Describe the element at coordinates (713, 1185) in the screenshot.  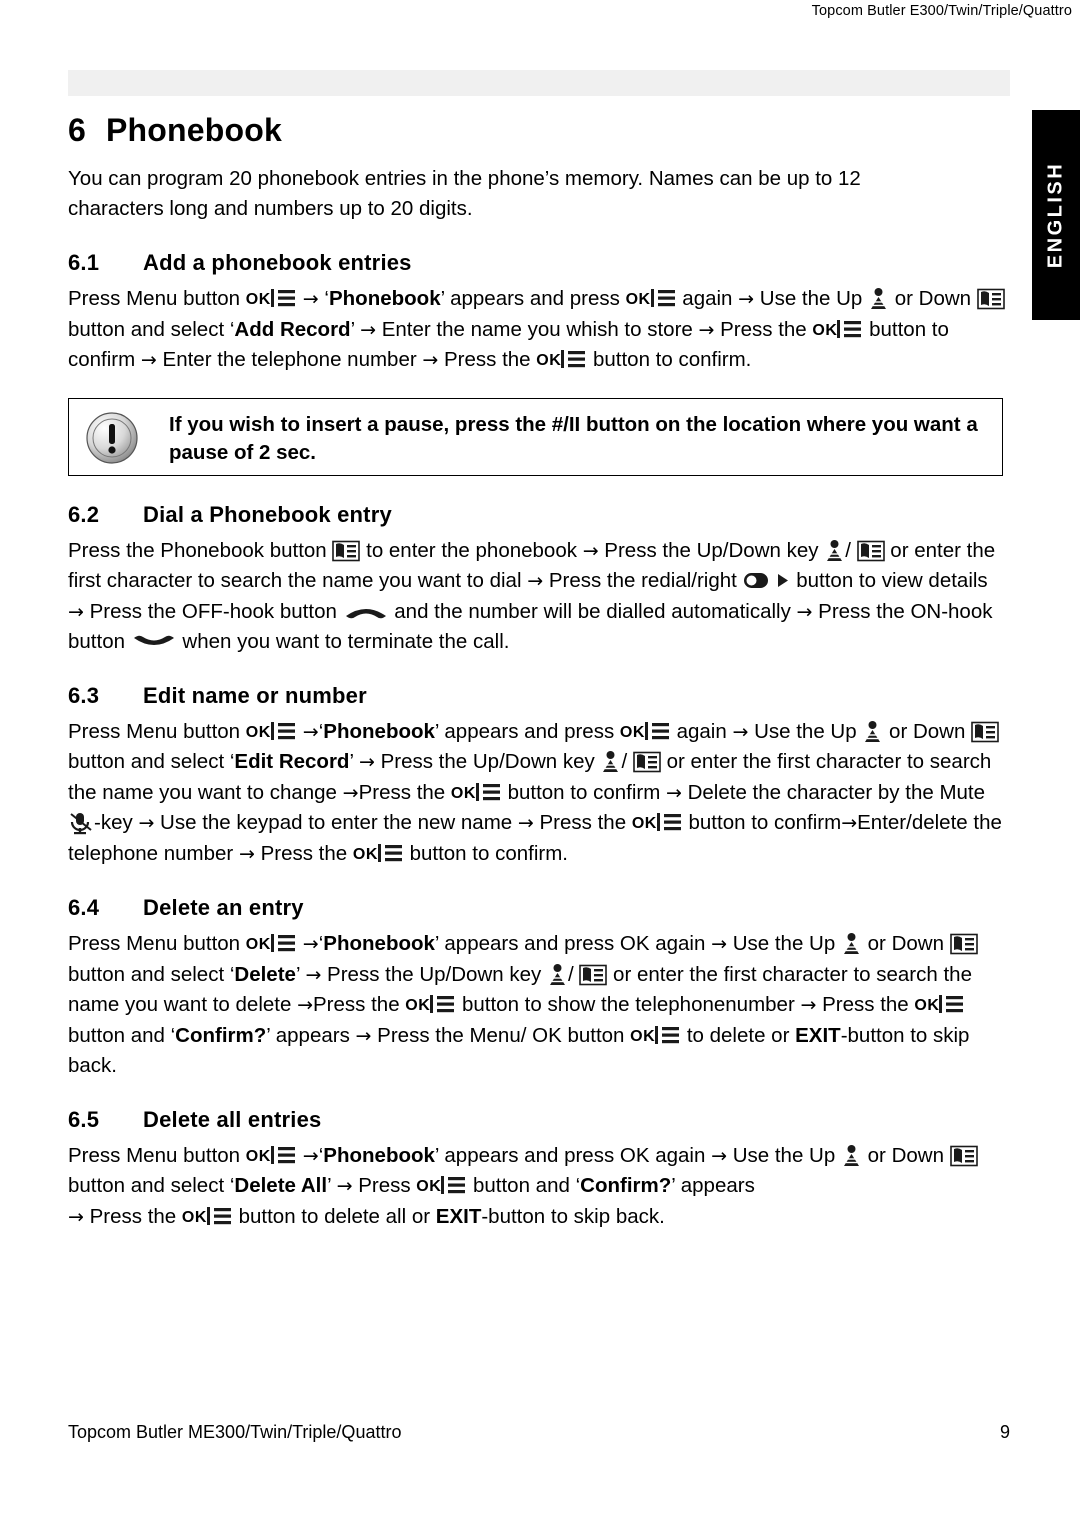
I see `text: ’ appears` at that location.